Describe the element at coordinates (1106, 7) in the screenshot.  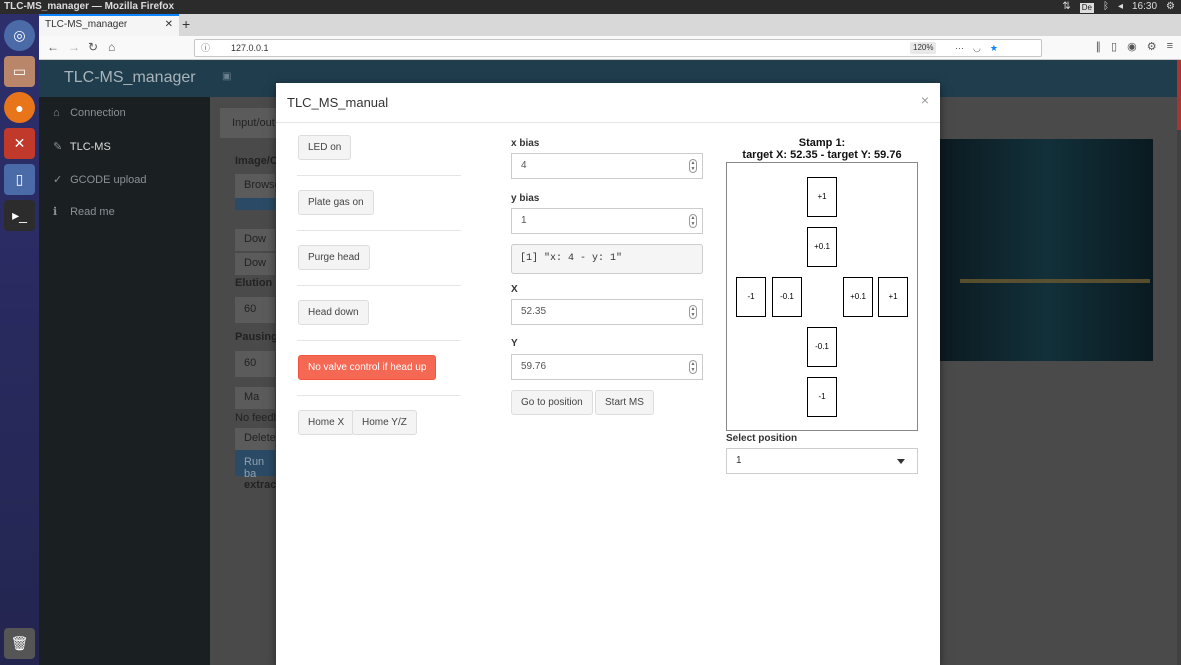
I see `bluetooth-icon: ᛒ` at that location.